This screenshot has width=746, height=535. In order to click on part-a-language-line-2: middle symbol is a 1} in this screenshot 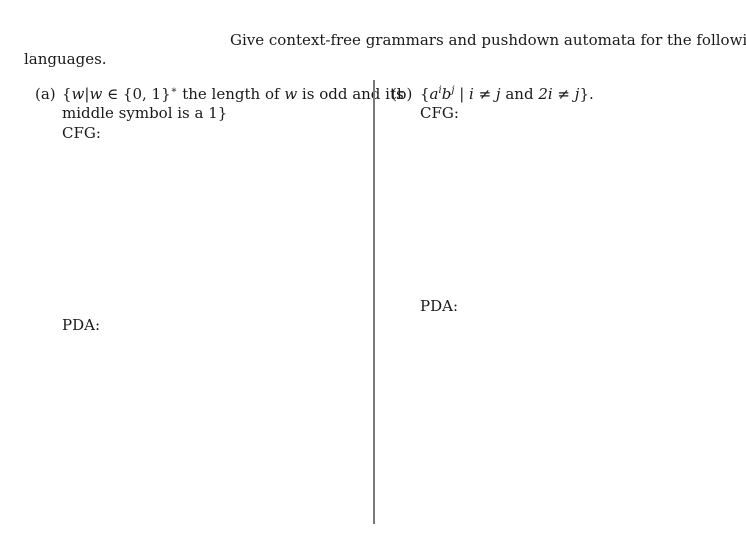, I will do `click(145, 113)`.